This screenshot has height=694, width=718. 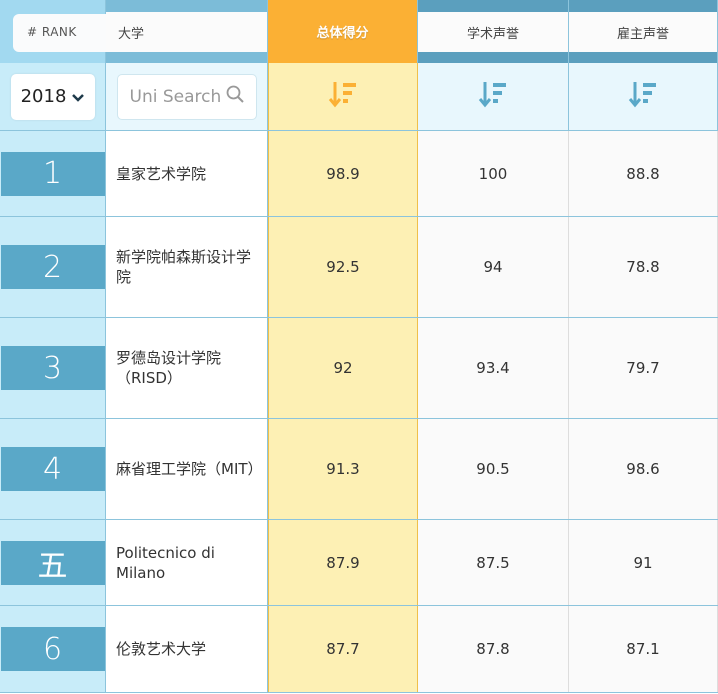 I want to click on employer-score: 78.8, so click(x=643, y=267).